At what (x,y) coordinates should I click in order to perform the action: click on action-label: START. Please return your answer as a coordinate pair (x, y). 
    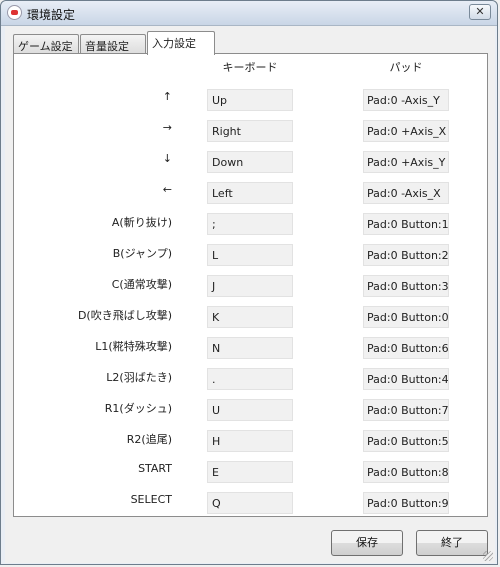
    Looking at the image, I should click on (155, 468).